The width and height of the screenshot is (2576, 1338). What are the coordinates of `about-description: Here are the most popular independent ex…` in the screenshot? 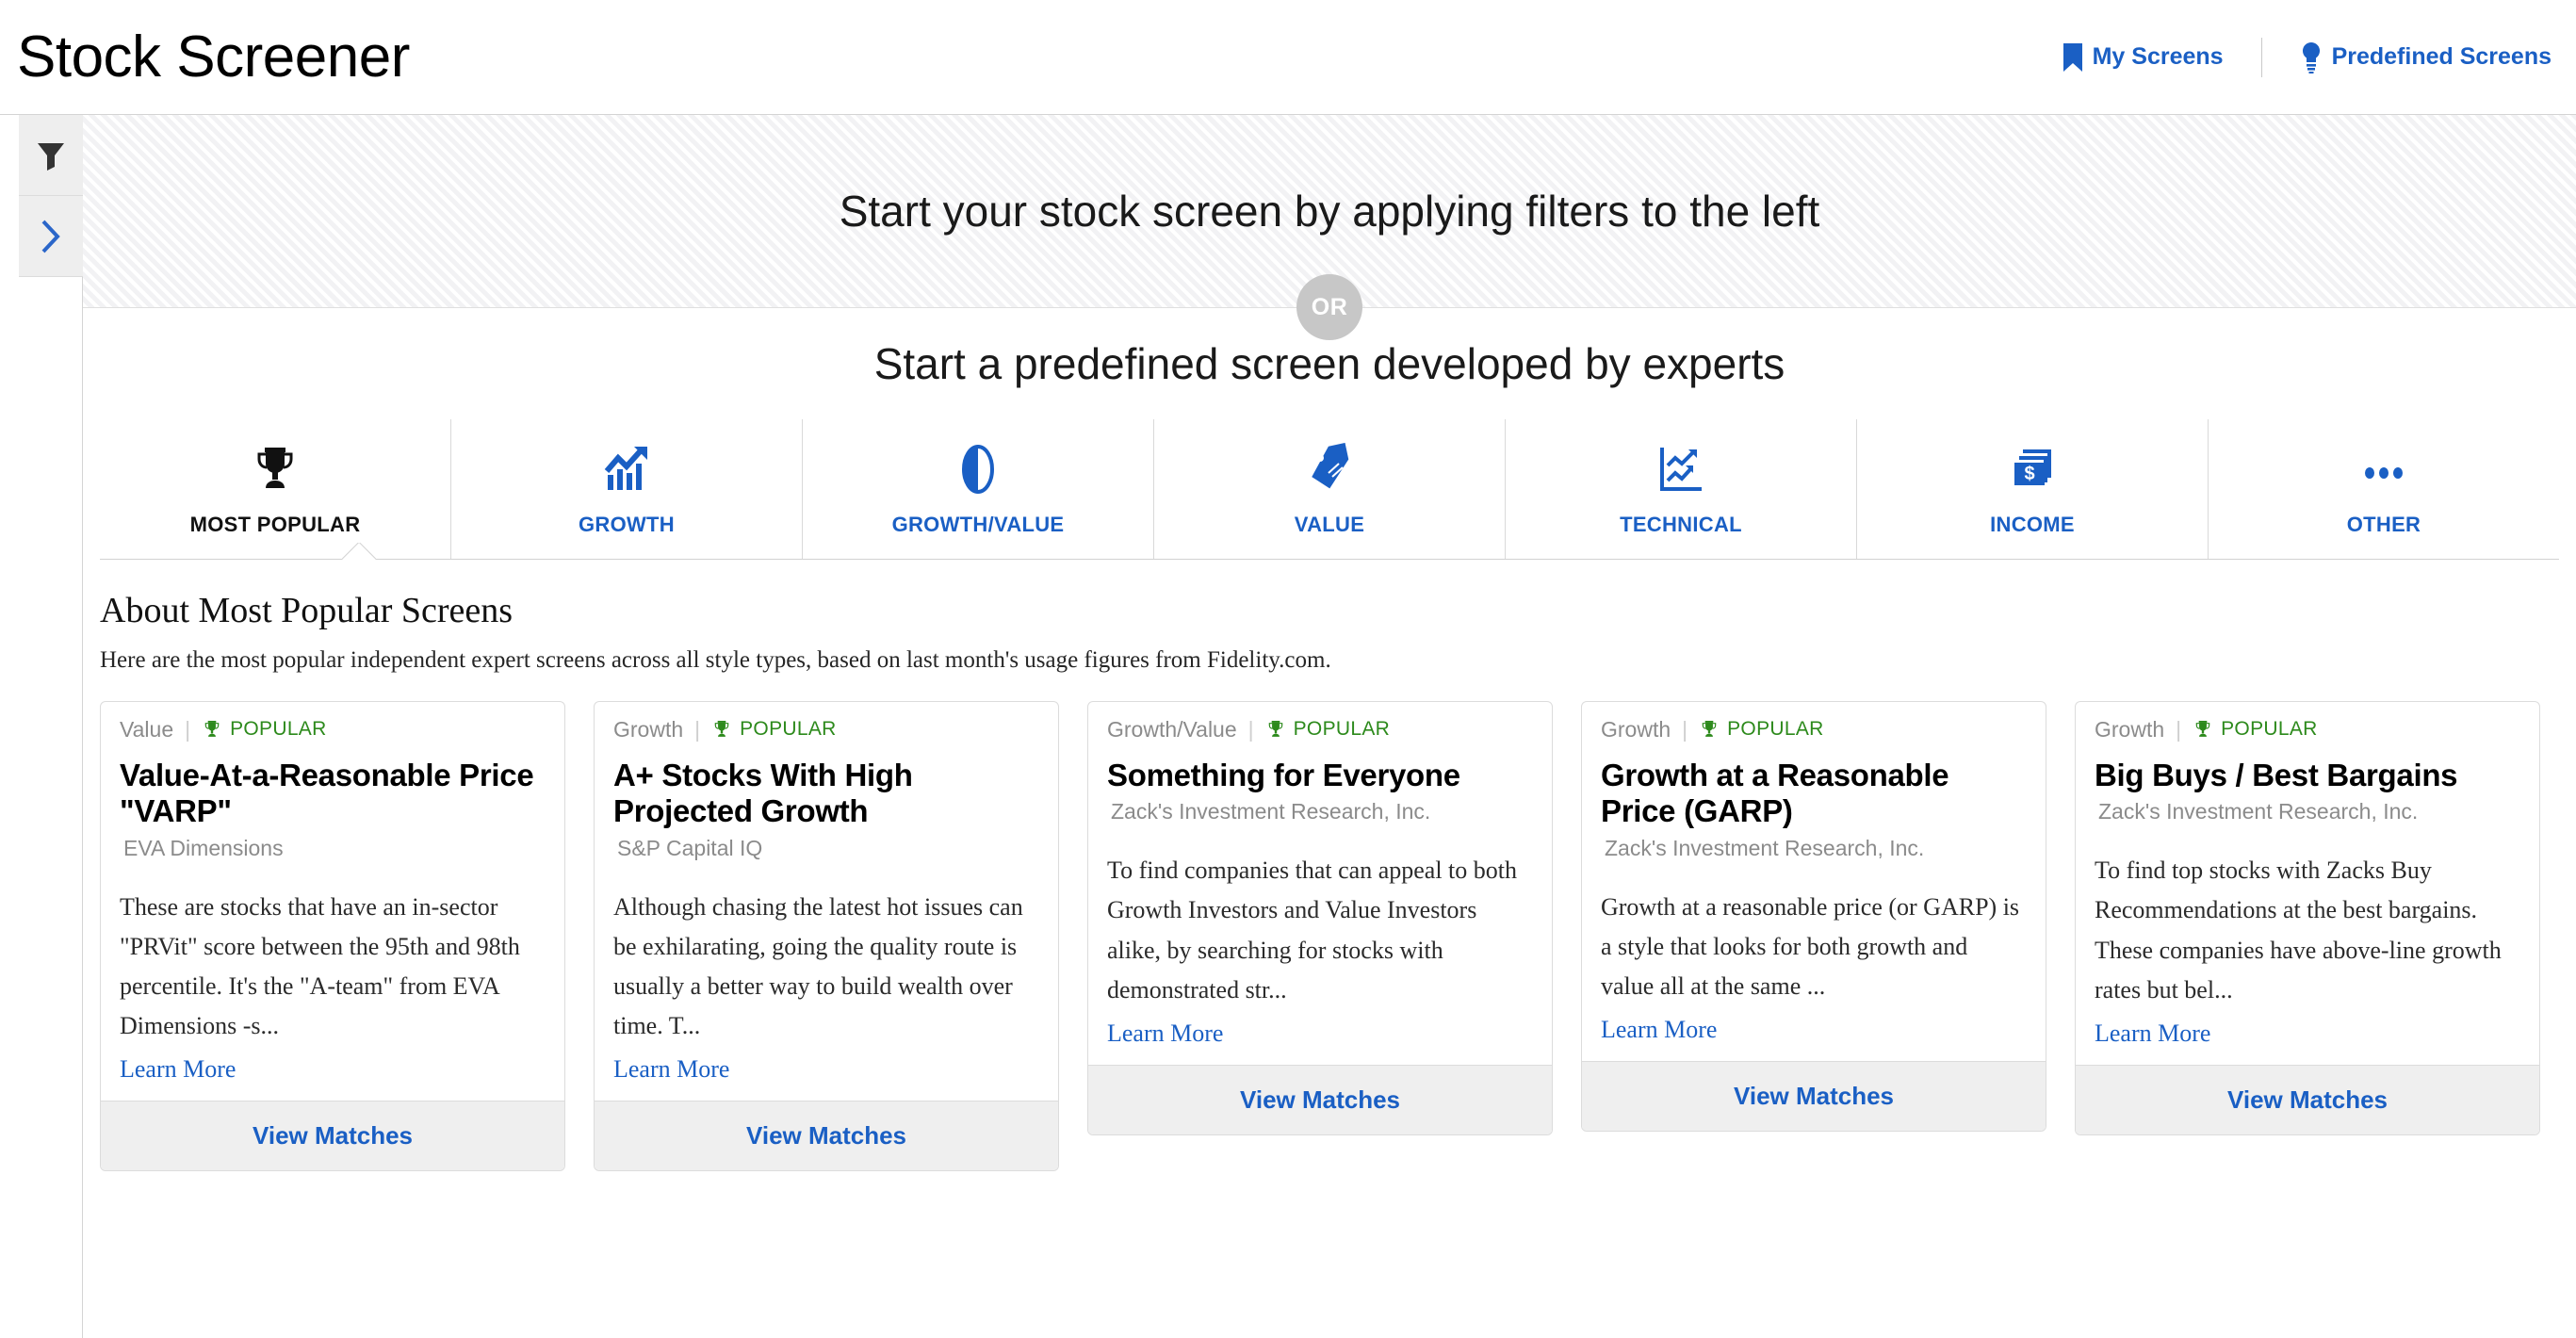 It's located at (715, 660).